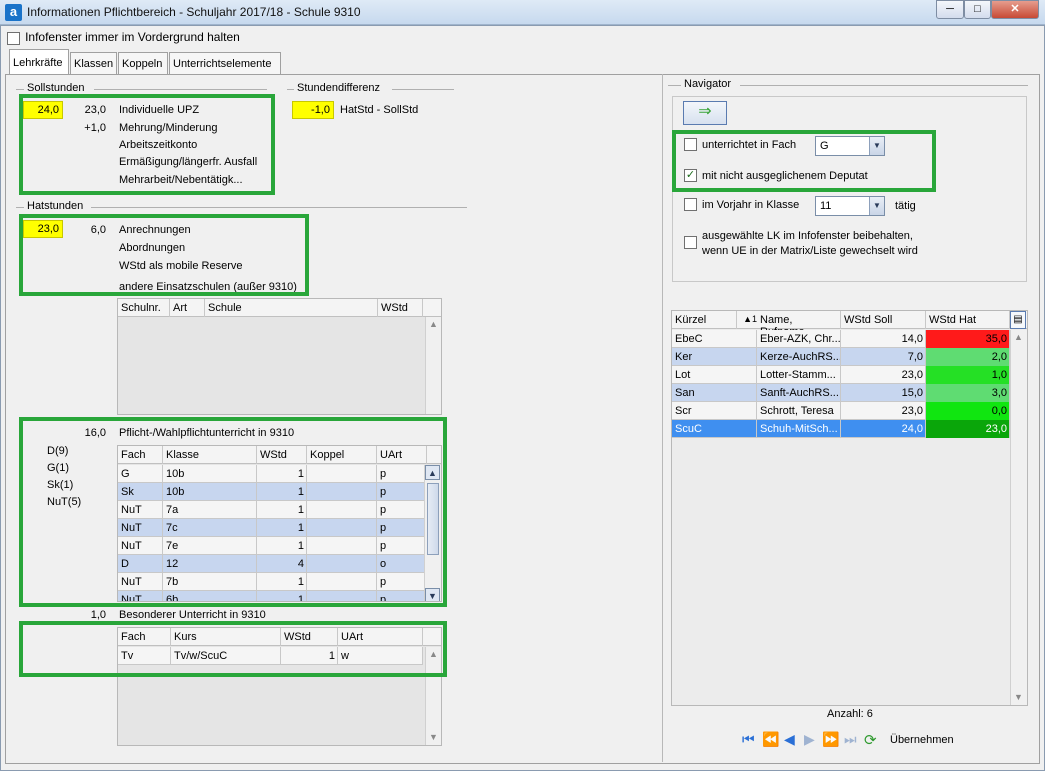  Describe the element at coordinates (751, 205) in the screenshot. I see `vorjahr-label: im Vorjahr in Klasse` at that location.